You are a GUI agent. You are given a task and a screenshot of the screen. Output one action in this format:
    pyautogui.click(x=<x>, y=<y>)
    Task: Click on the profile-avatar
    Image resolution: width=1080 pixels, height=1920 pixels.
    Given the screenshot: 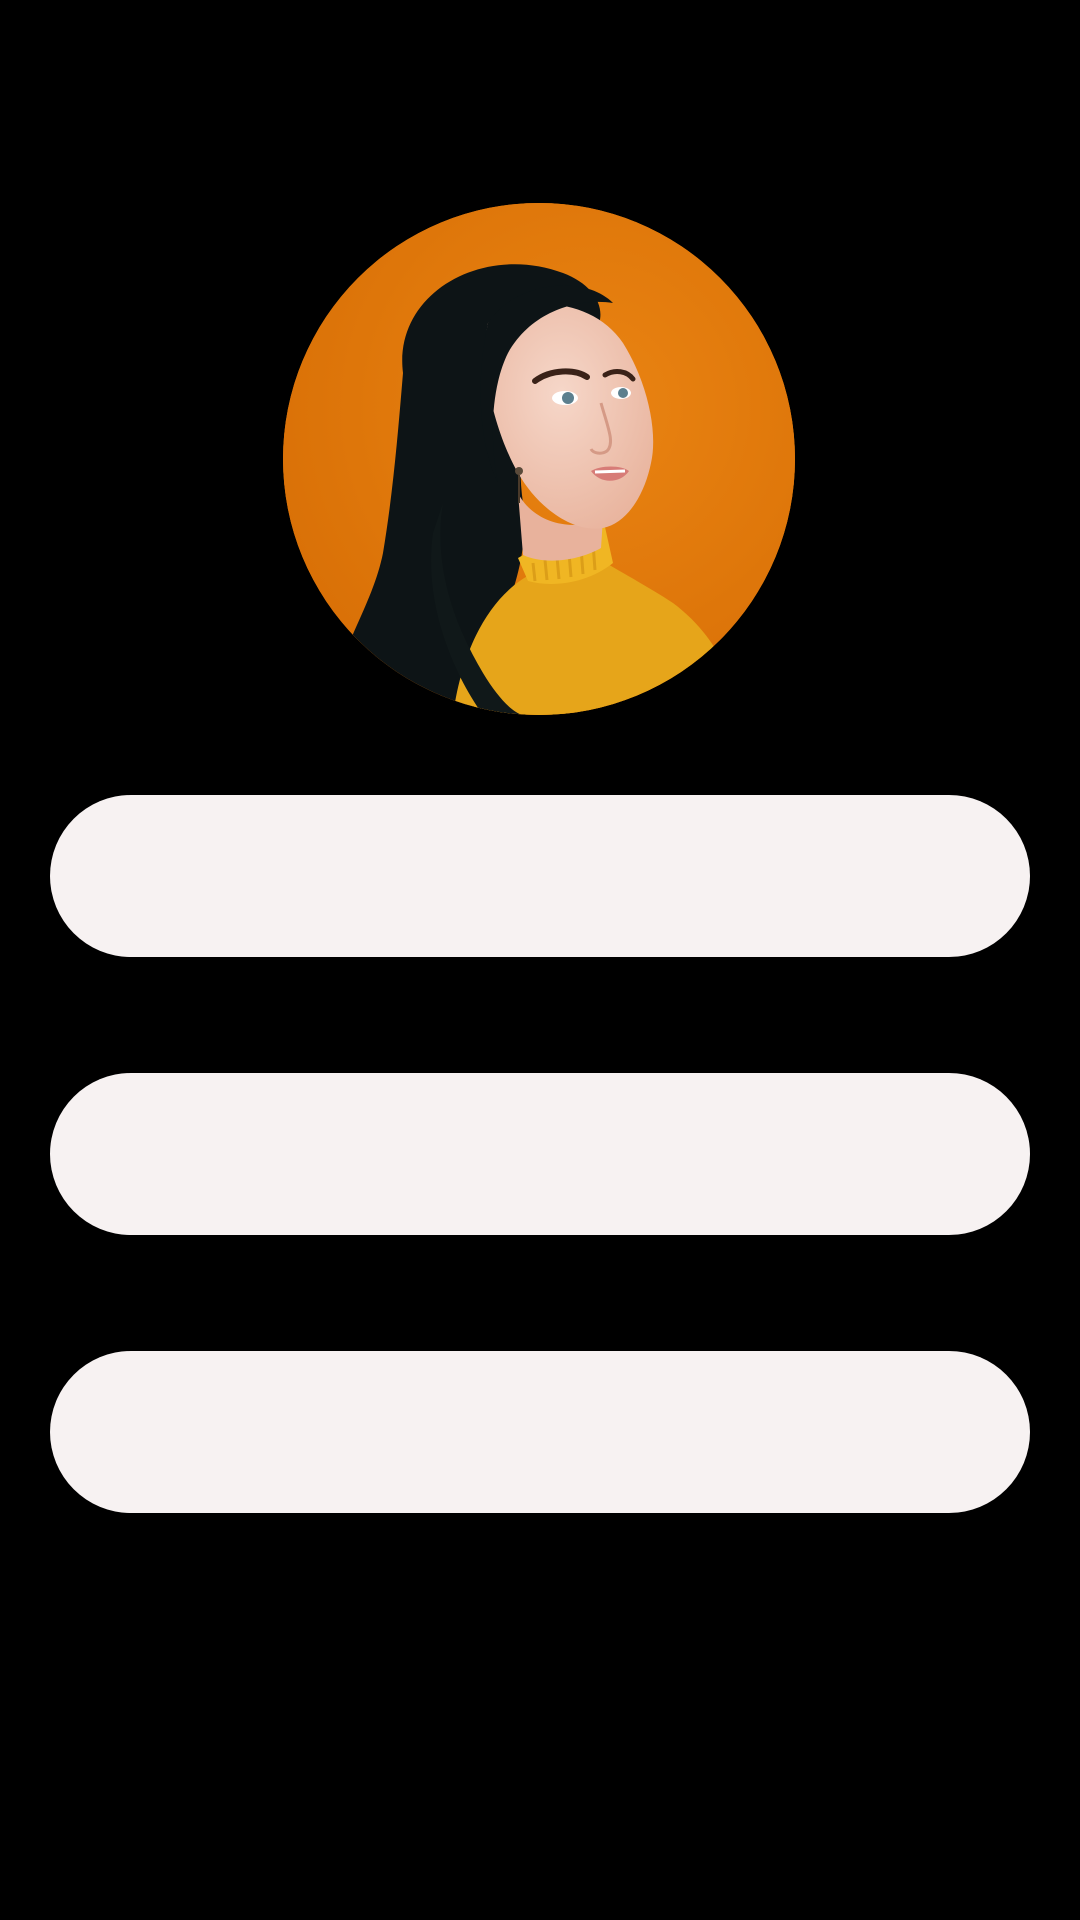 What is the action you would take?
    pyautogui.click(x=539, y=459)
    